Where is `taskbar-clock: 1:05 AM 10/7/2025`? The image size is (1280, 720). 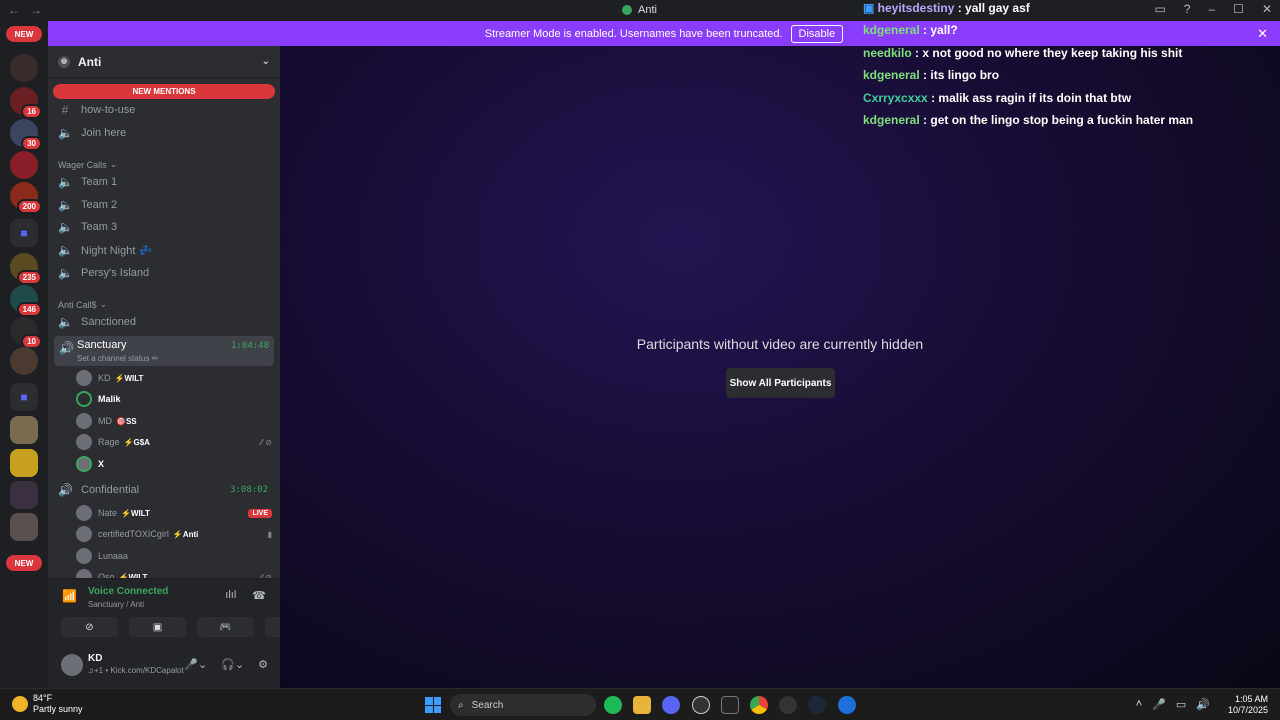 taskbar-clock: 1:05 AM 10/7/2025 is located at coordinates (1248, 705).